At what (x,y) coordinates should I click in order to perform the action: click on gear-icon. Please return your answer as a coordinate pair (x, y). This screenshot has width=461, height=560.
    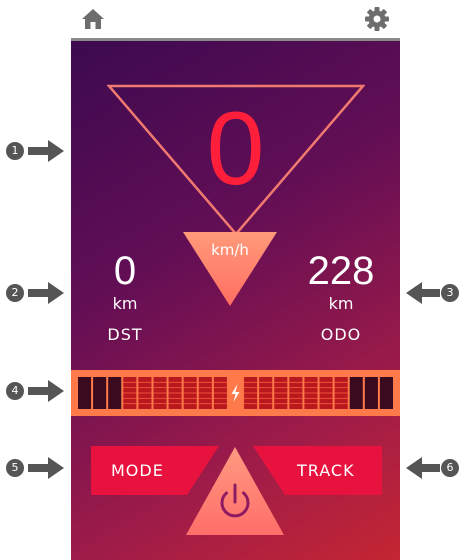
    Looking at the image, I should click on (377, 19).